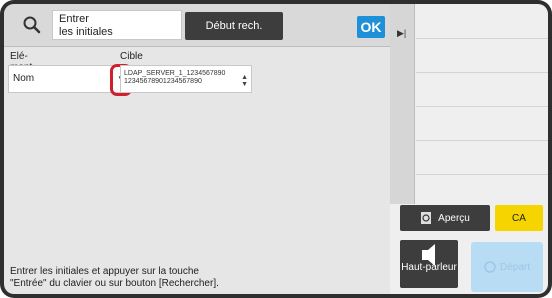  What do you see at coordinates (490, 267) in the screenshot?
I see `start-icon` at bounding box center [490, 267].